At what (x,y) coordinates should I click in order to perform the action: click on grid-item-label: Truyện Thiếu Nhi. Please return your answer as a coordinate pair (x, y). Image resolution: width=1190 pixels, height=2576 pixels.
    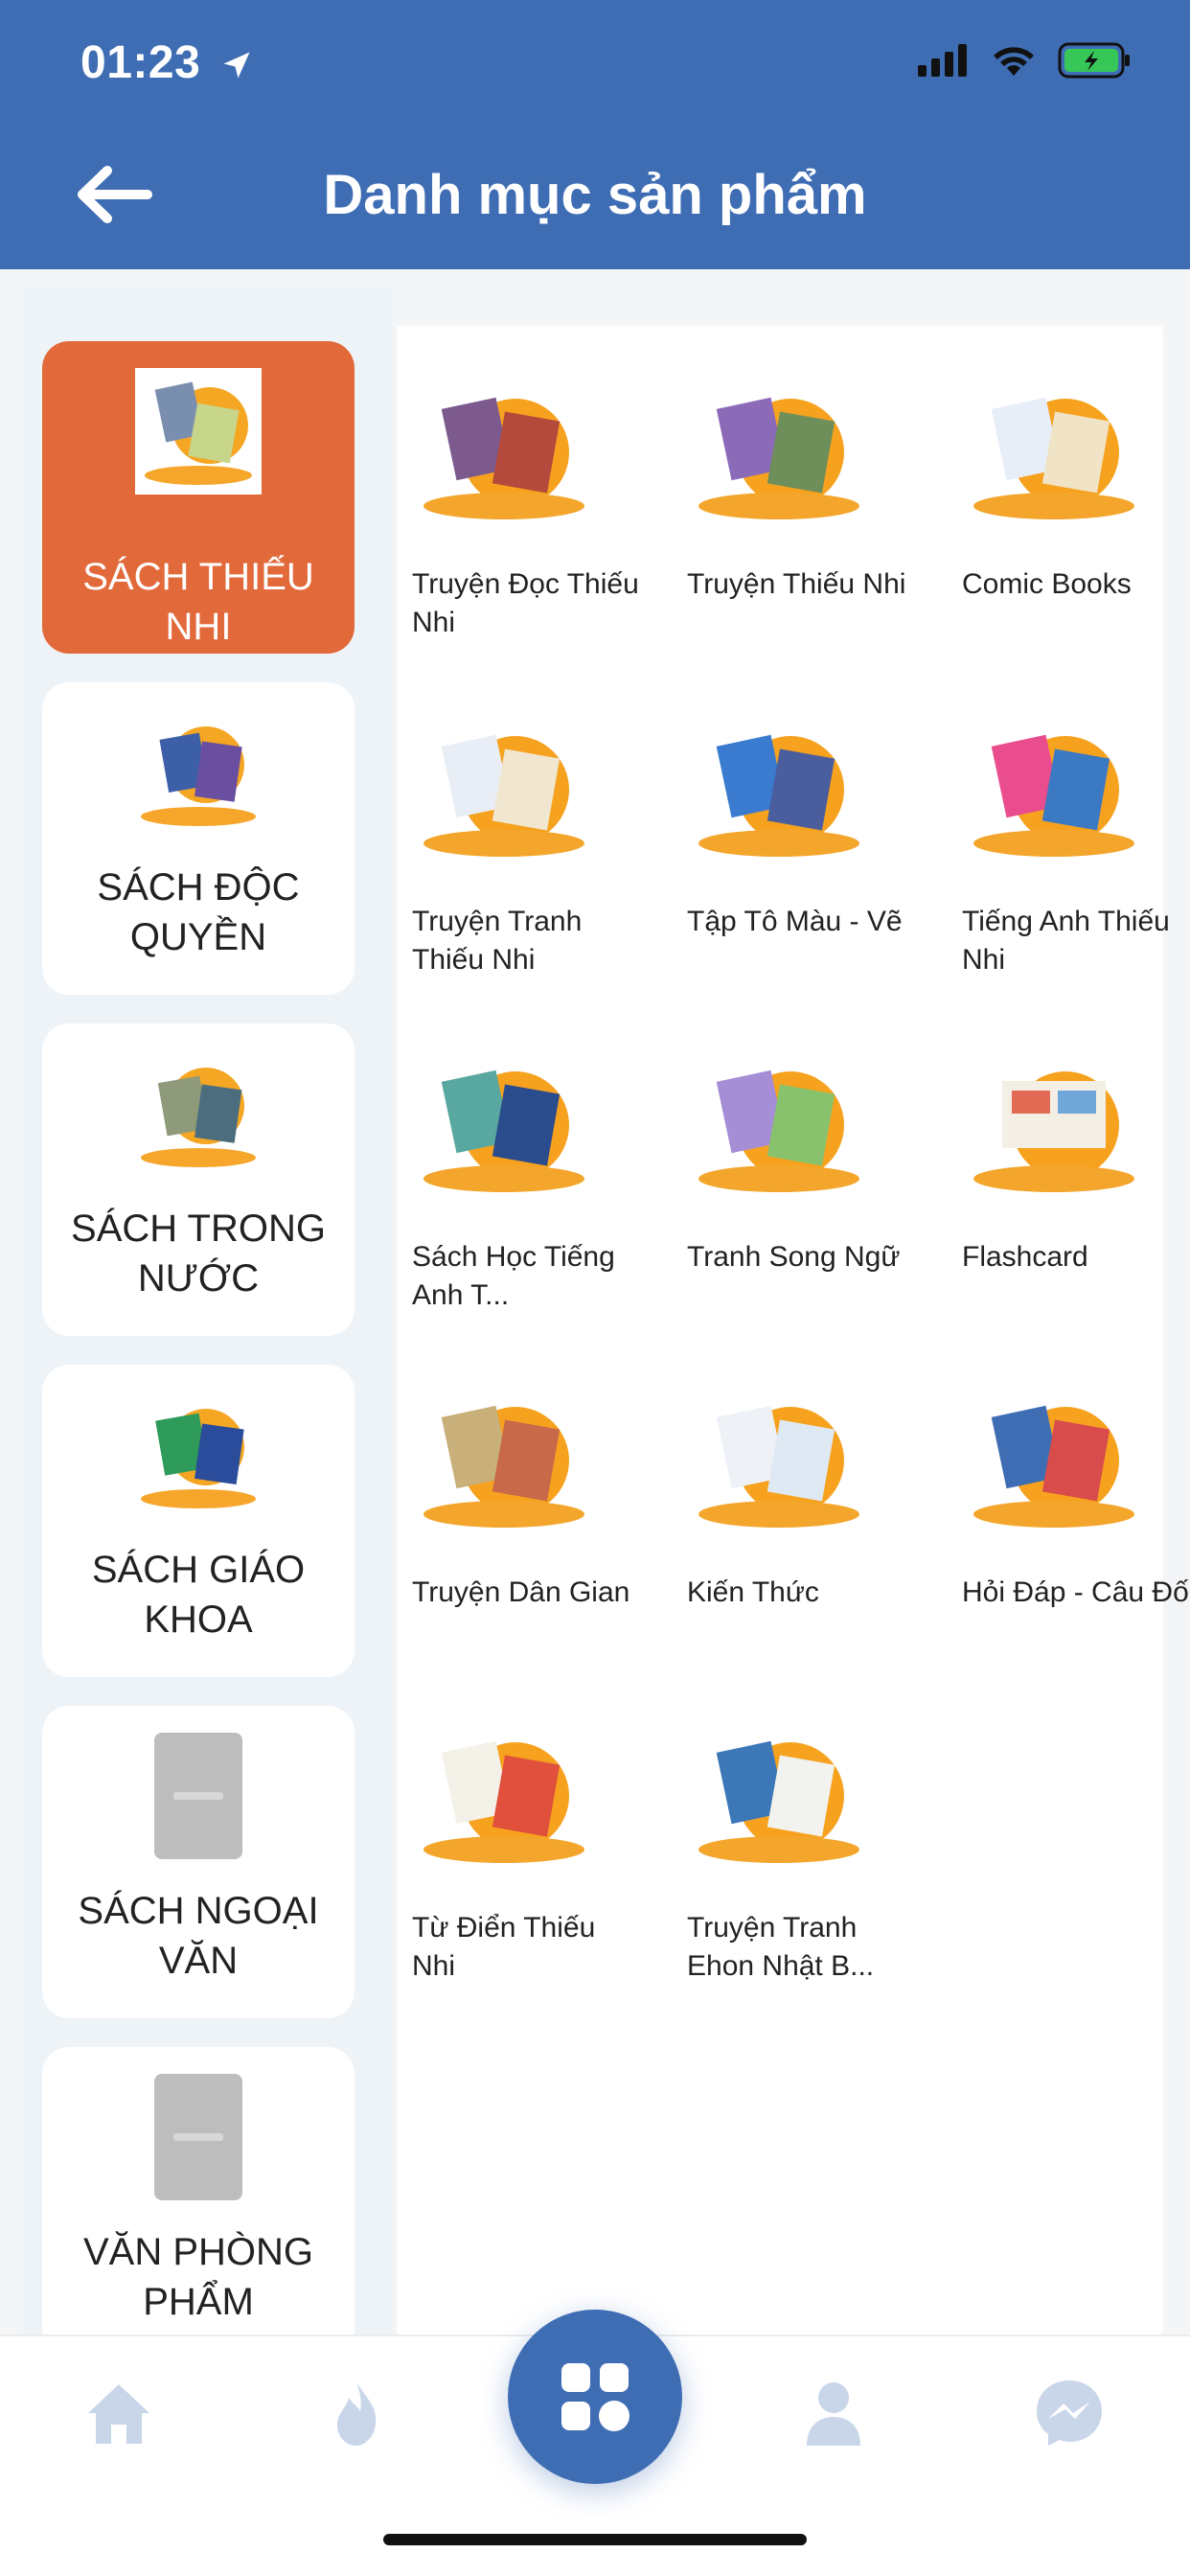
    Looking at the image, I should click on (796, 584).